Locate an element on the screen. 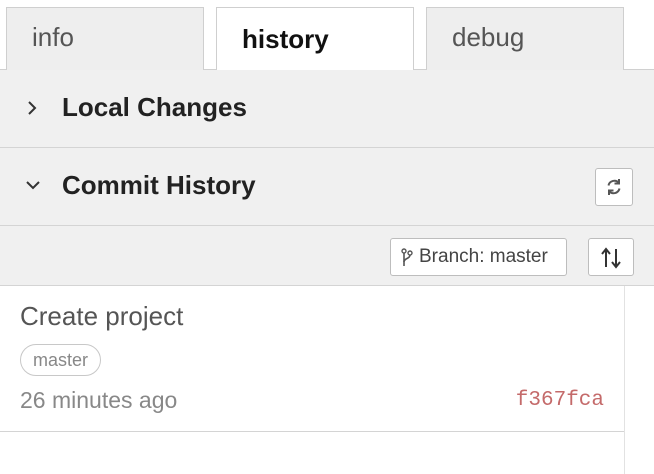 The width and height of the screenshot is (654, 474). refresh-icon is located at coordinates (614, 187).